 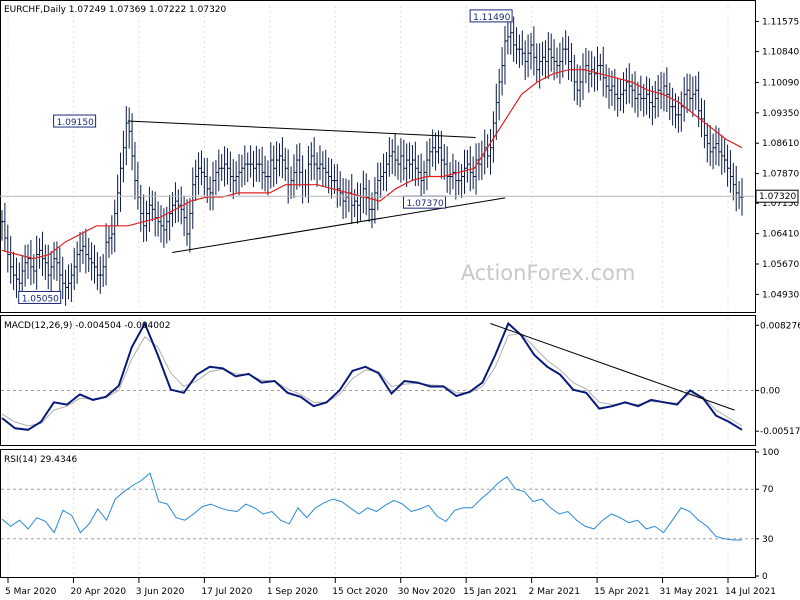 I want to click on x-tick-label: 17 Jul 2020, so click(x=226, y=592).